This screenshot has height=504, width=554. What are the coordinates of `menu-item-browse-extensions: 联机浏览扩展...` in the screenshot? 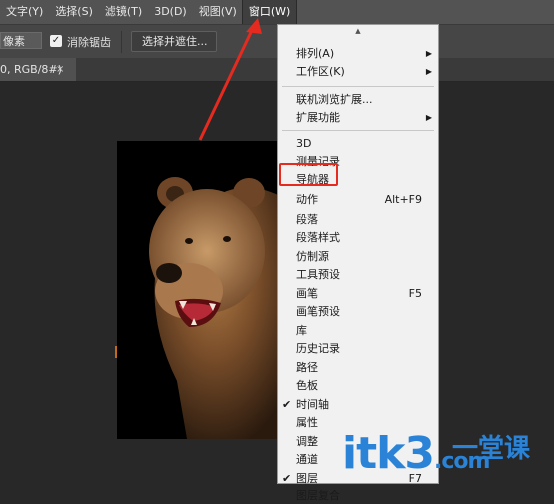 It's located at (358, 99).